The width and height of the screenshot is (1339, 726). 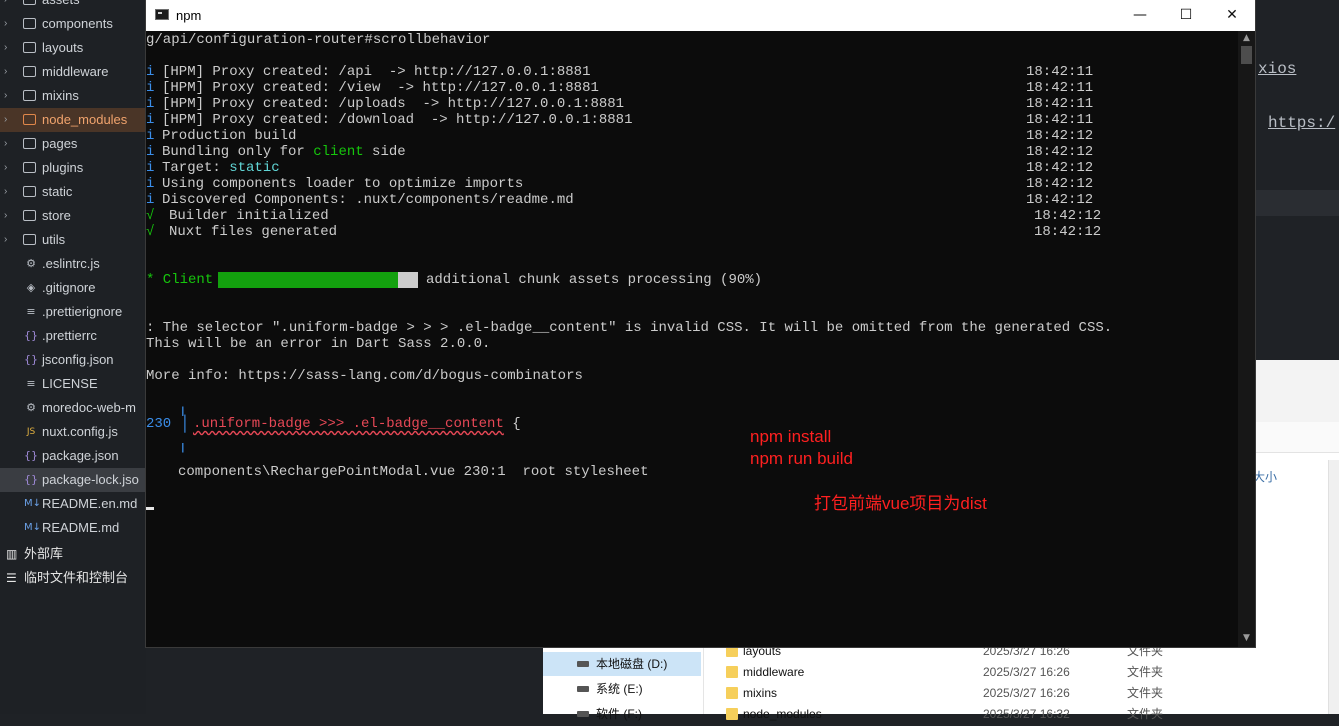 I want to click on tree-item: ⚙ moredoc-web-m, so click(x=73, y=408).